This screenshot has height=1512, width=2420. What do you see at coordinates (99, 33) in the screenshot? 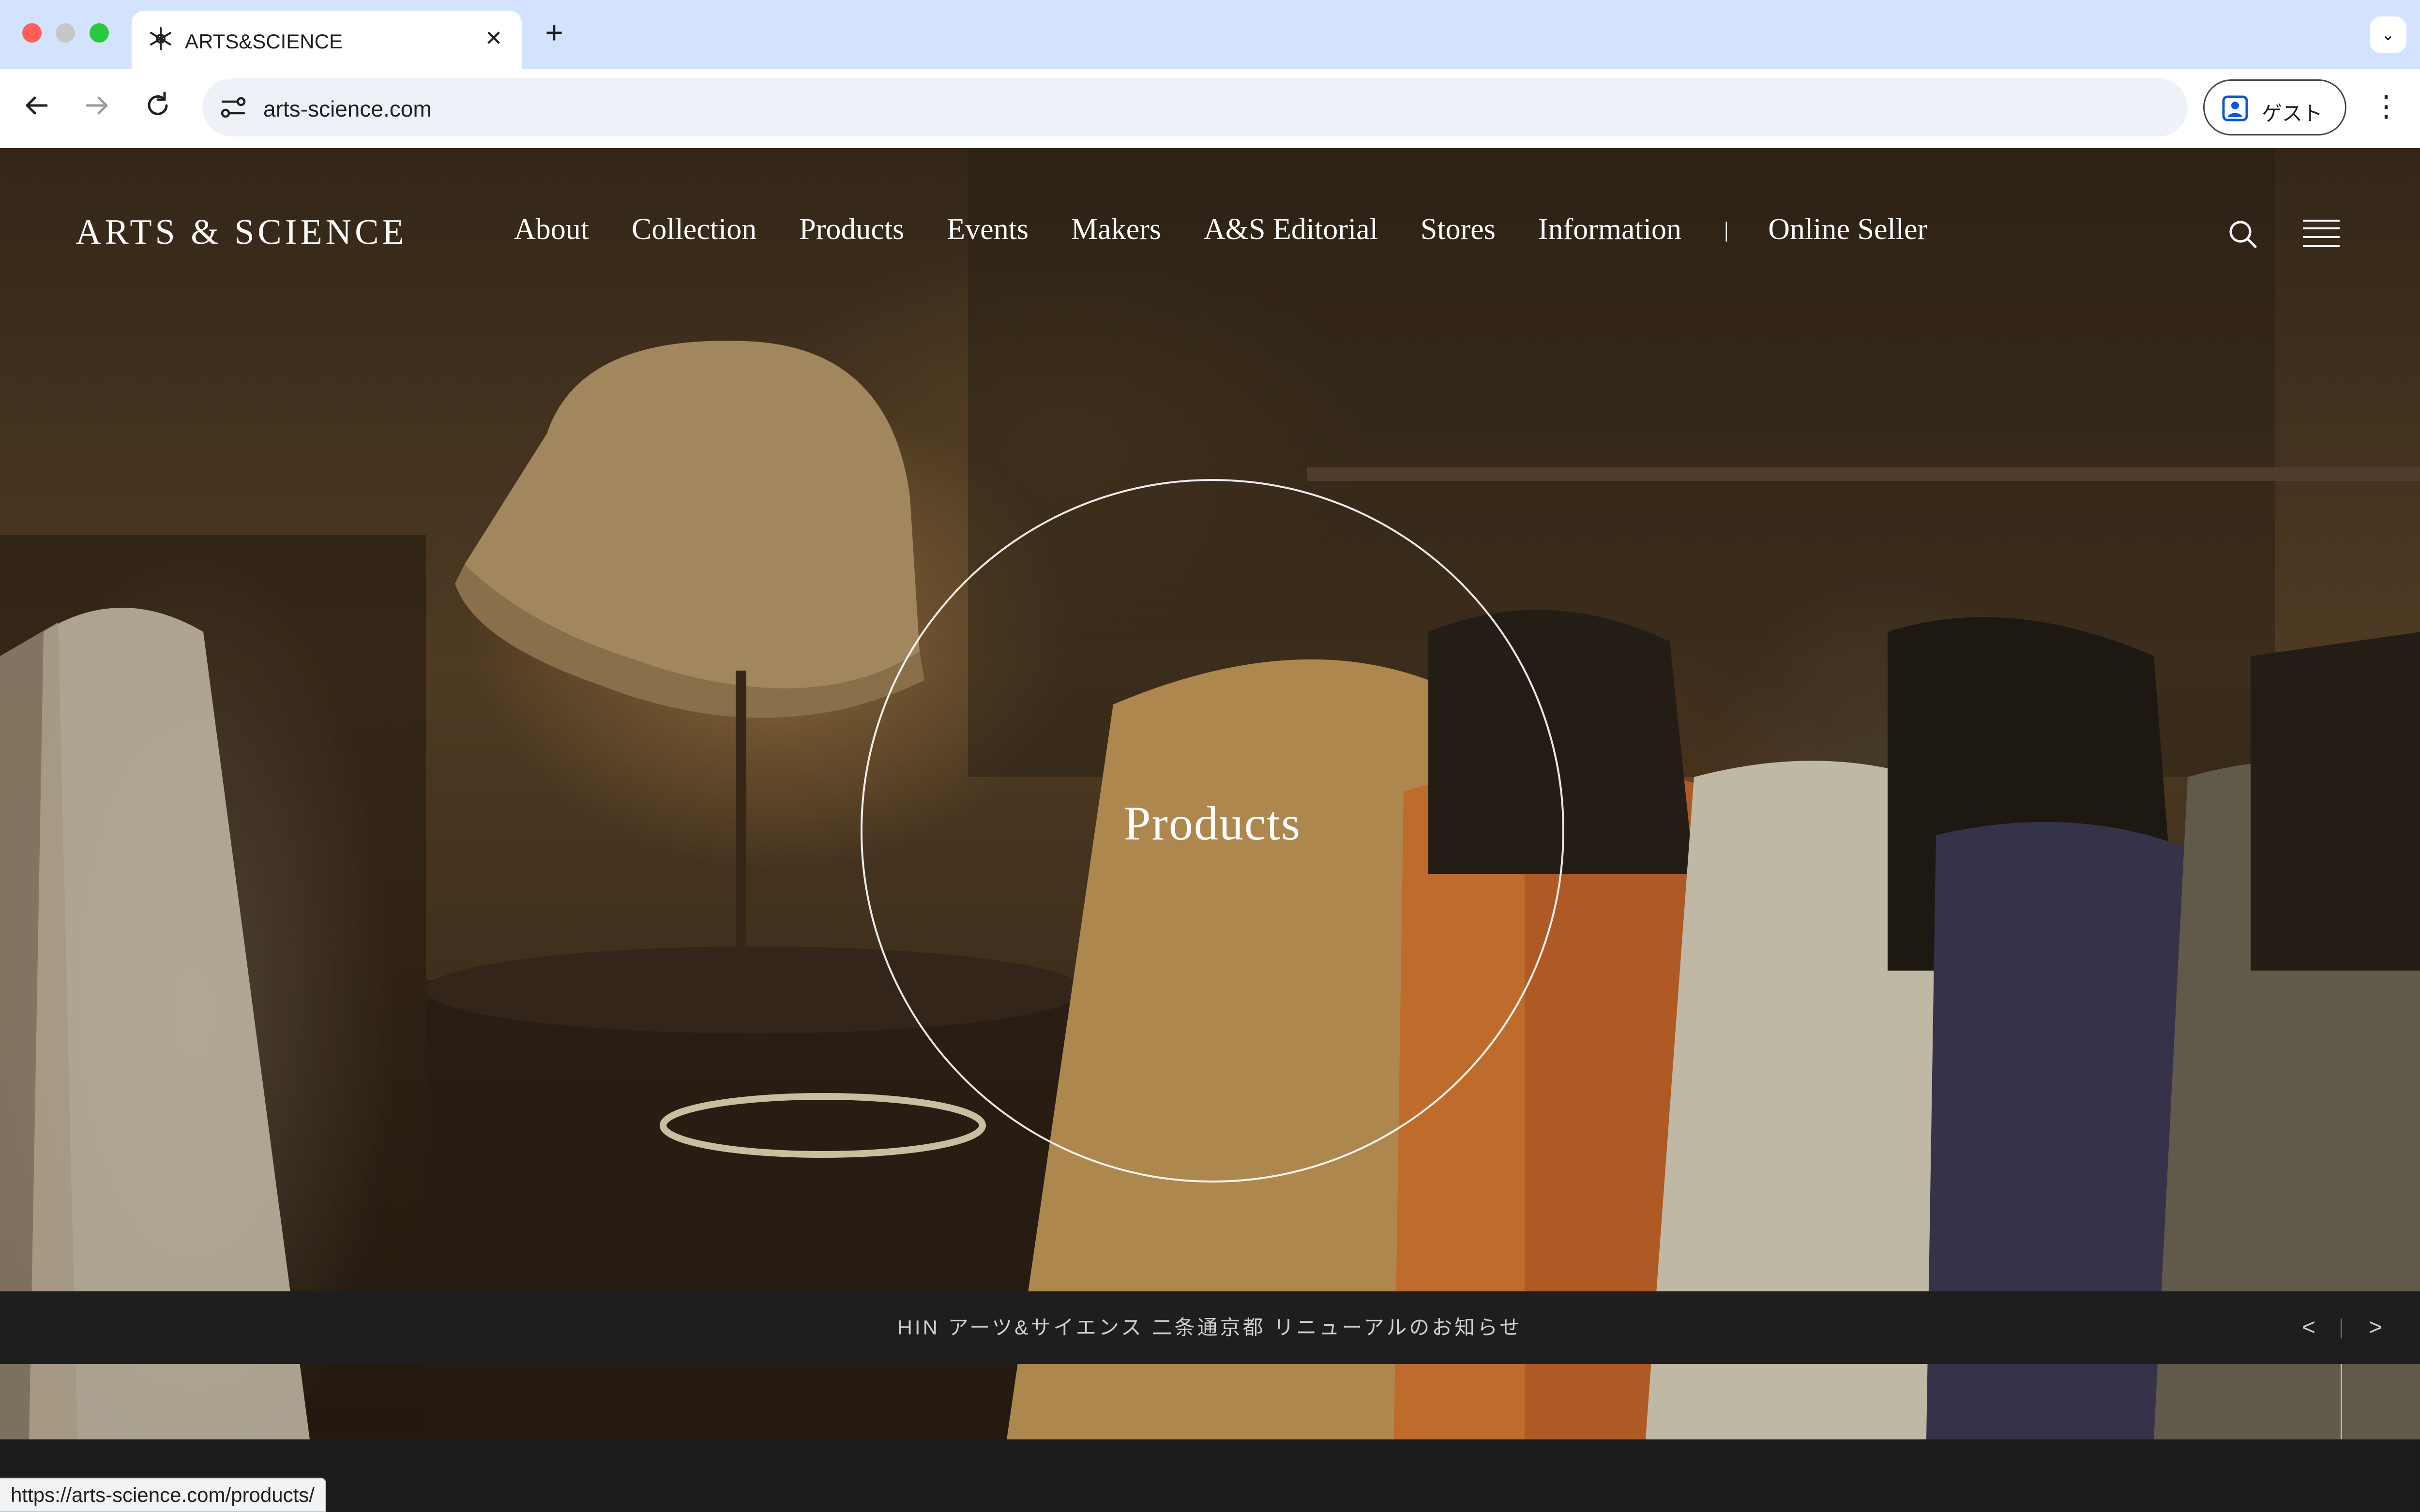
I see `window-maximize-button` at bounding box center [99, 33].